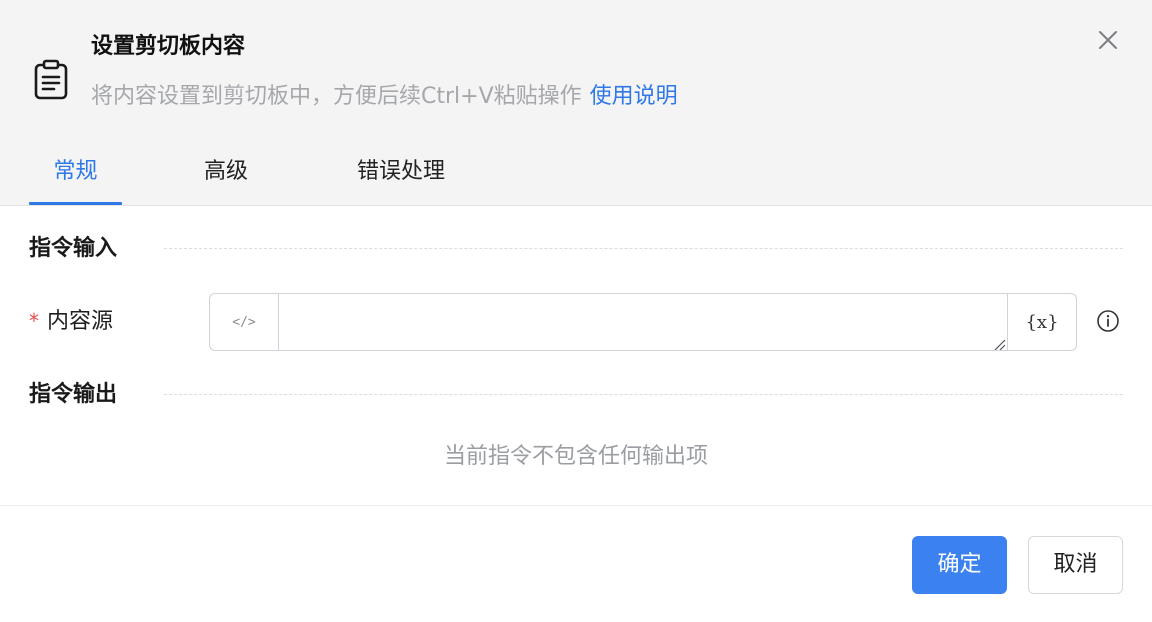 This screenshot has height=622, width=1152. What do you see at coordinates (643, 394) in the screenshot?
I see `output-section-divider` at bounding box center [643, 394].